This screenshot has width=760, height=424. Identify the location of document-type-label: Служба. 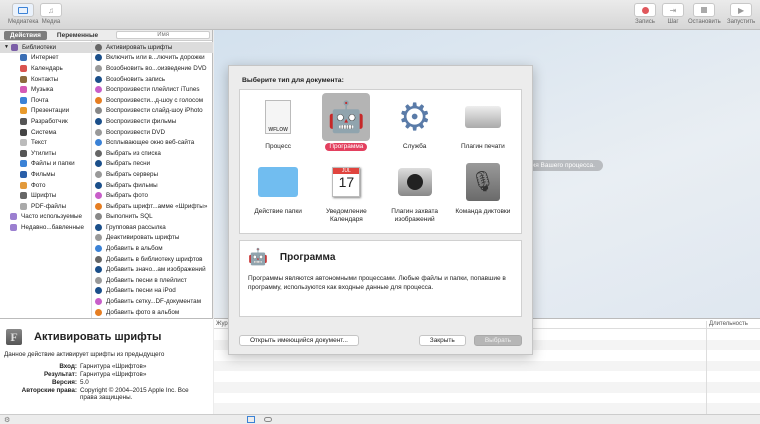
(414, 146).